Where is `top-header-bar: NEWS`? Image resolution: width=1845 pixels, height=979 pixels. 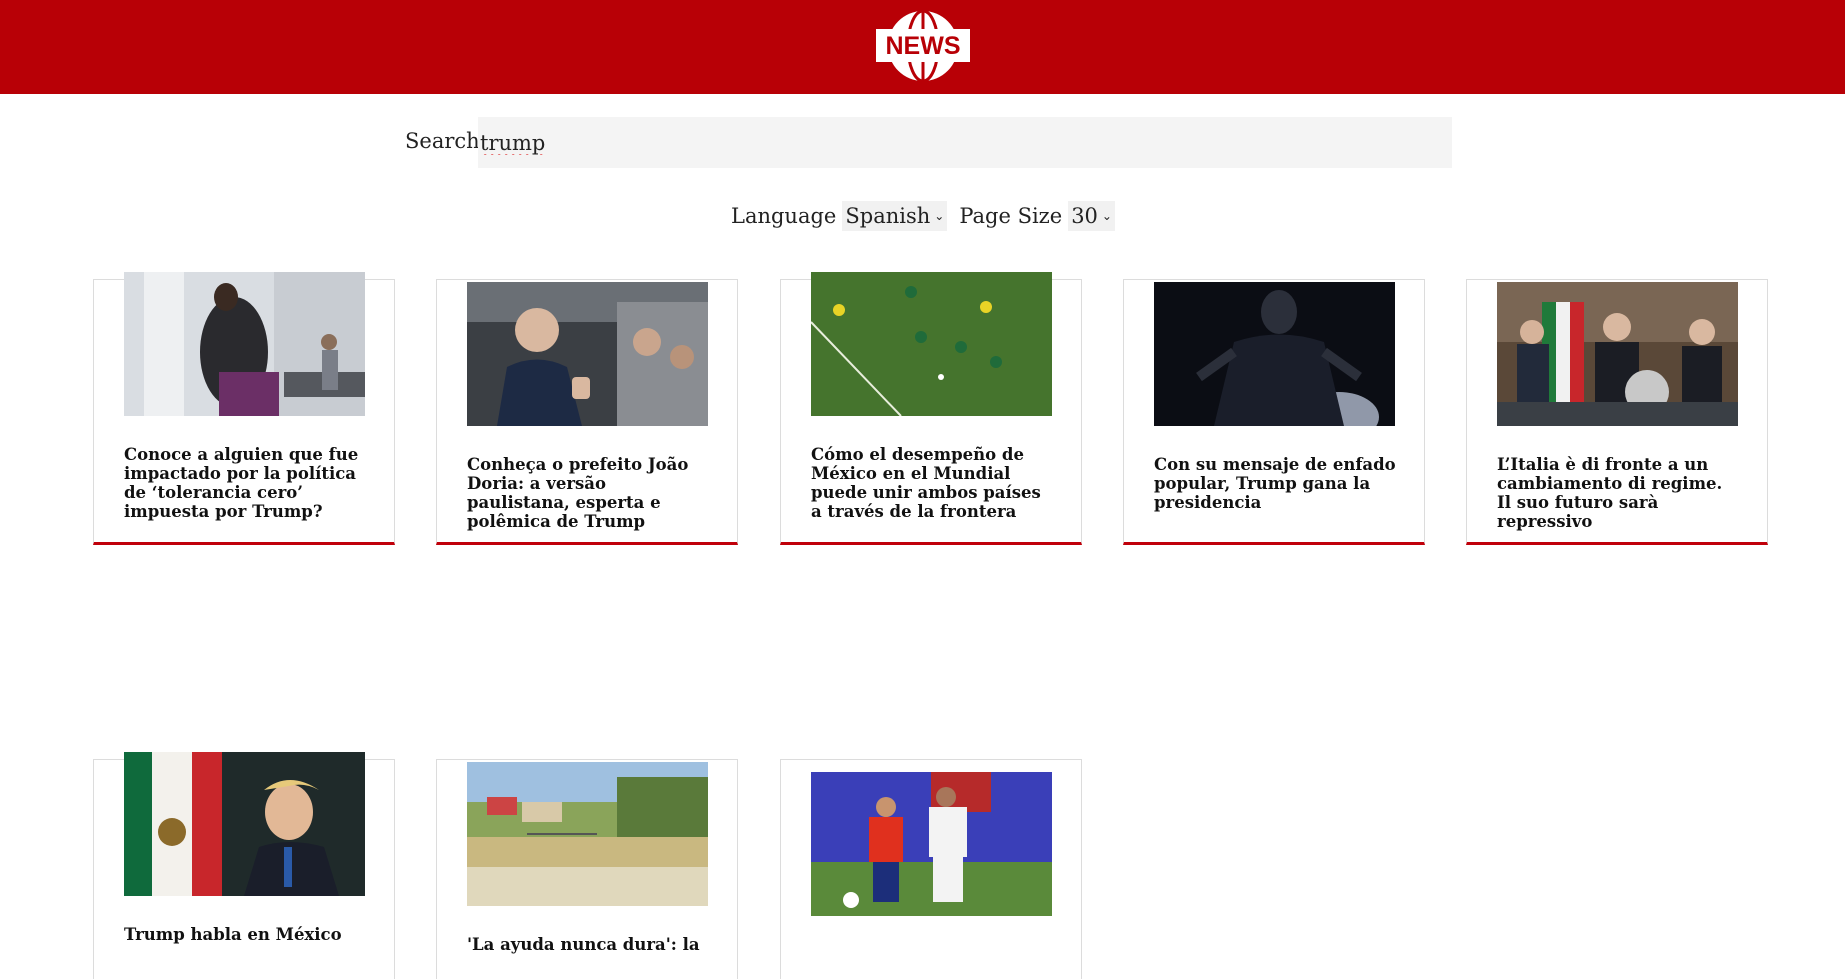
top-header-bar: NEWS is located at coordinates (922, 47).